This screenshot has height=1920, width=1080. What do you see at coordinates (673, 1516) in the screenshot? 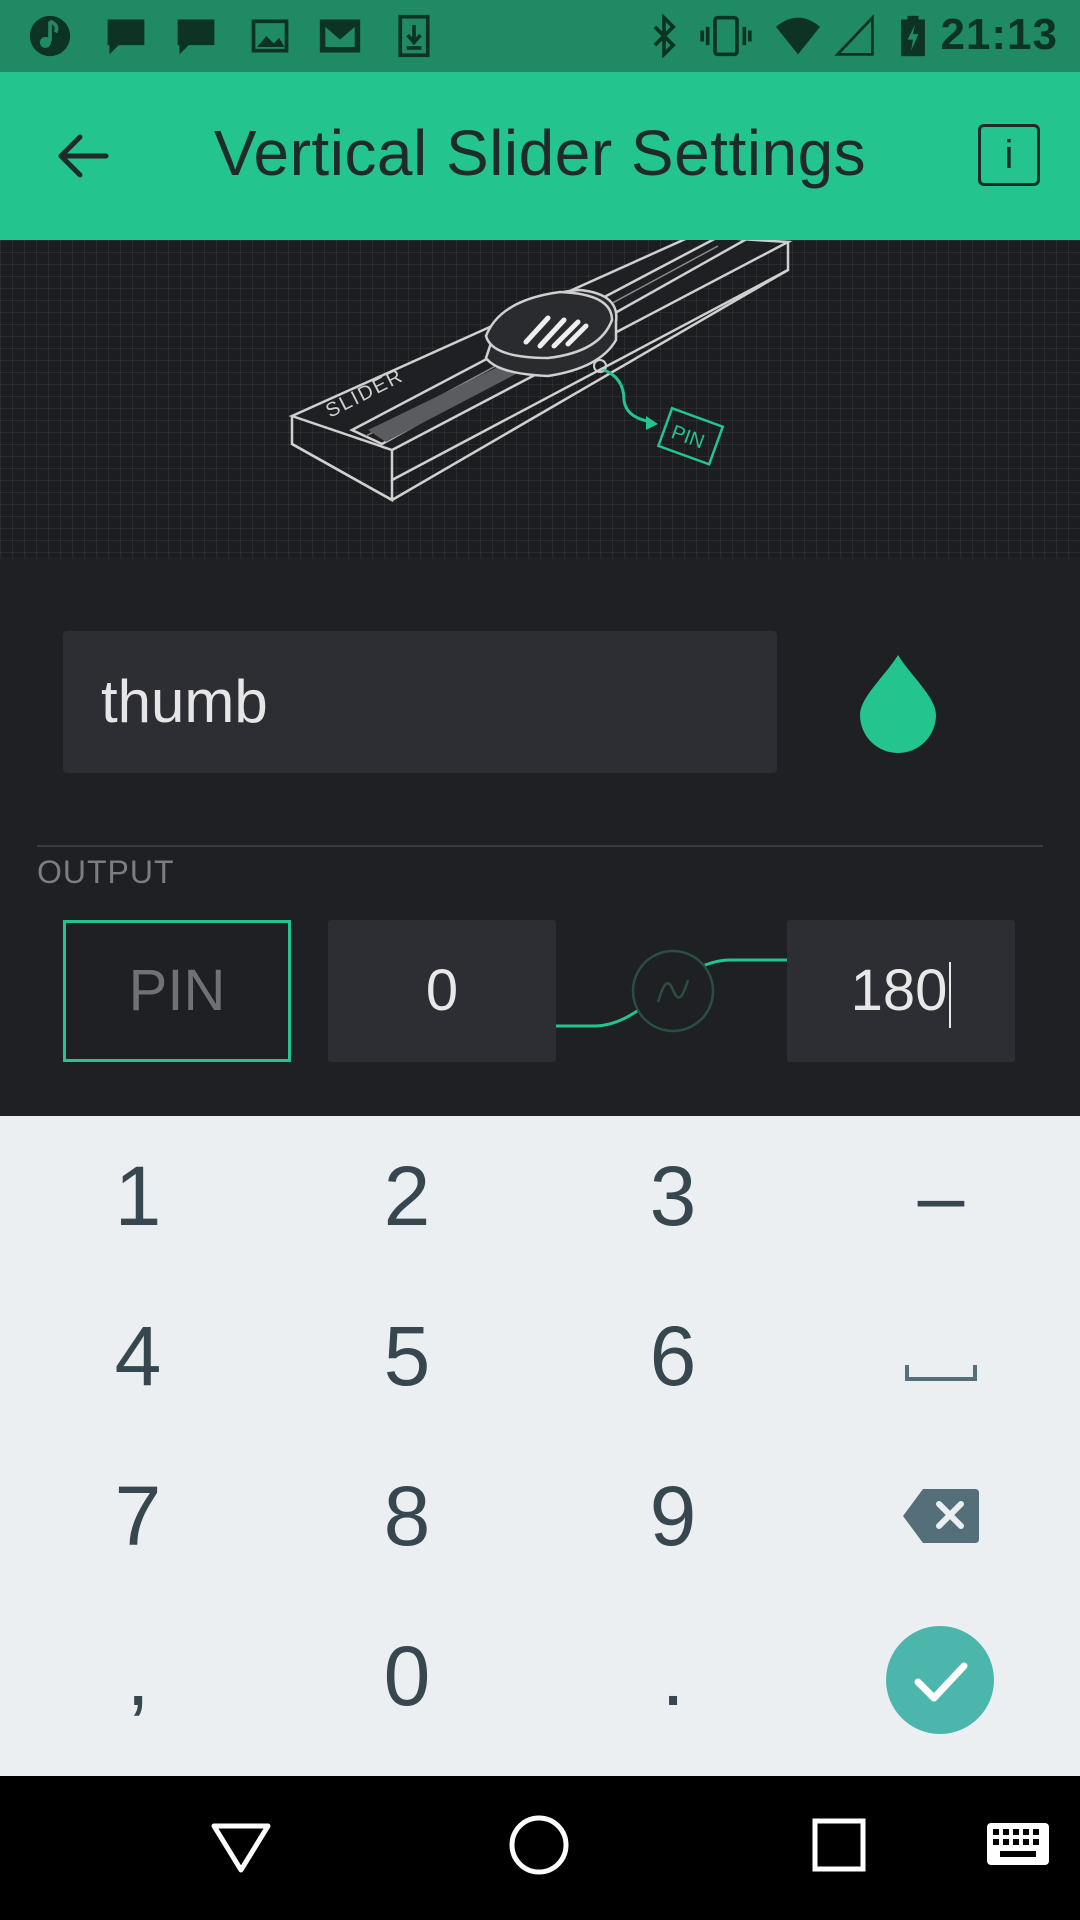
I see `key-9: 9` at bounding box center [673, 1516].